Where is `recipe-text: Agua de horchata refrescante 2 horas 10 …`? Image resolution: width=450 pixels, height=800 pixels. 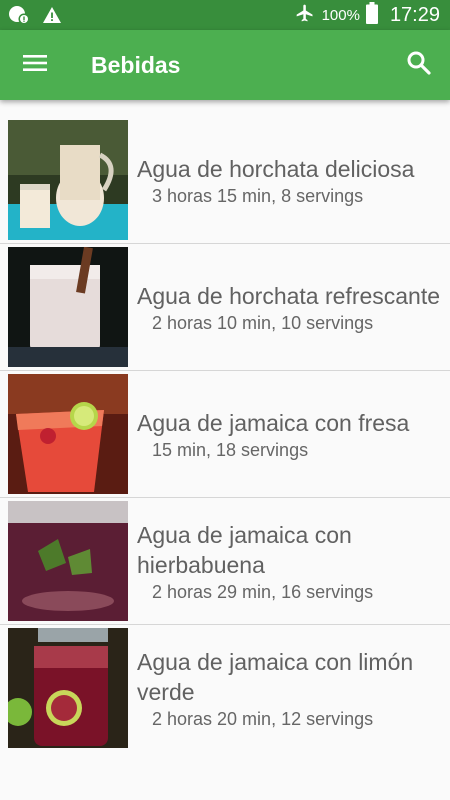
recipe-text: Agua de horchata refrescante 2 horas 10 … is located at coordinates (290, 307).